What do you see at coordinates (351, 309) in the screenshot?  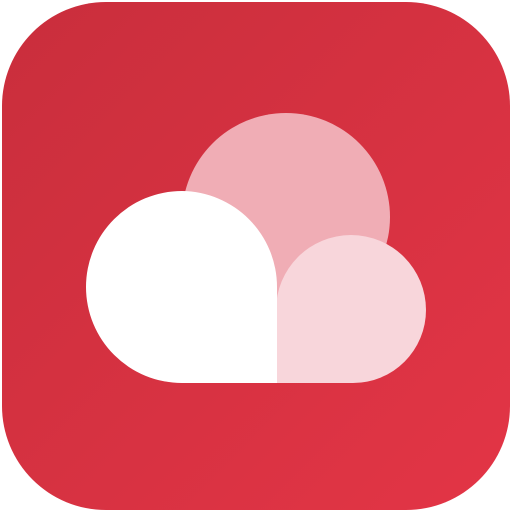 I see `cloud-right-puff` at bounding box center [351, 309].